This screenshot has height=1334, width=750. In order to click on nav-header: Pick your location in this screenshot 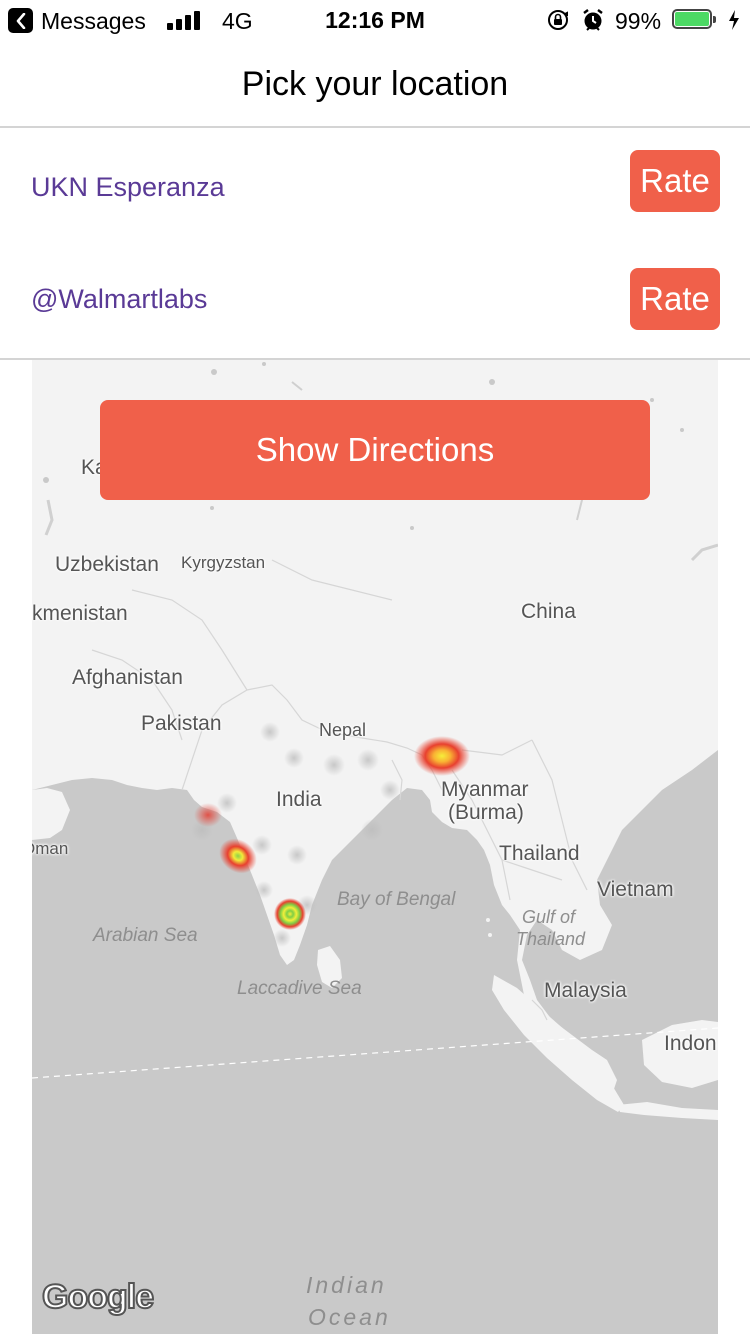, I will do `click(375, 84)`.